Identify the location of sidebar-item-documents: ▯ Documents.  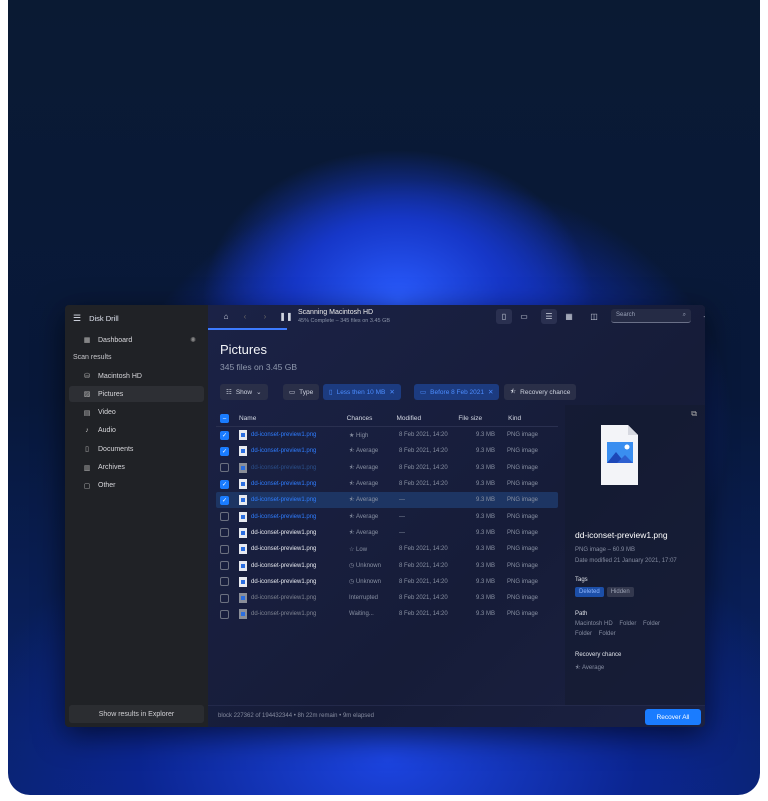
(136, 449).